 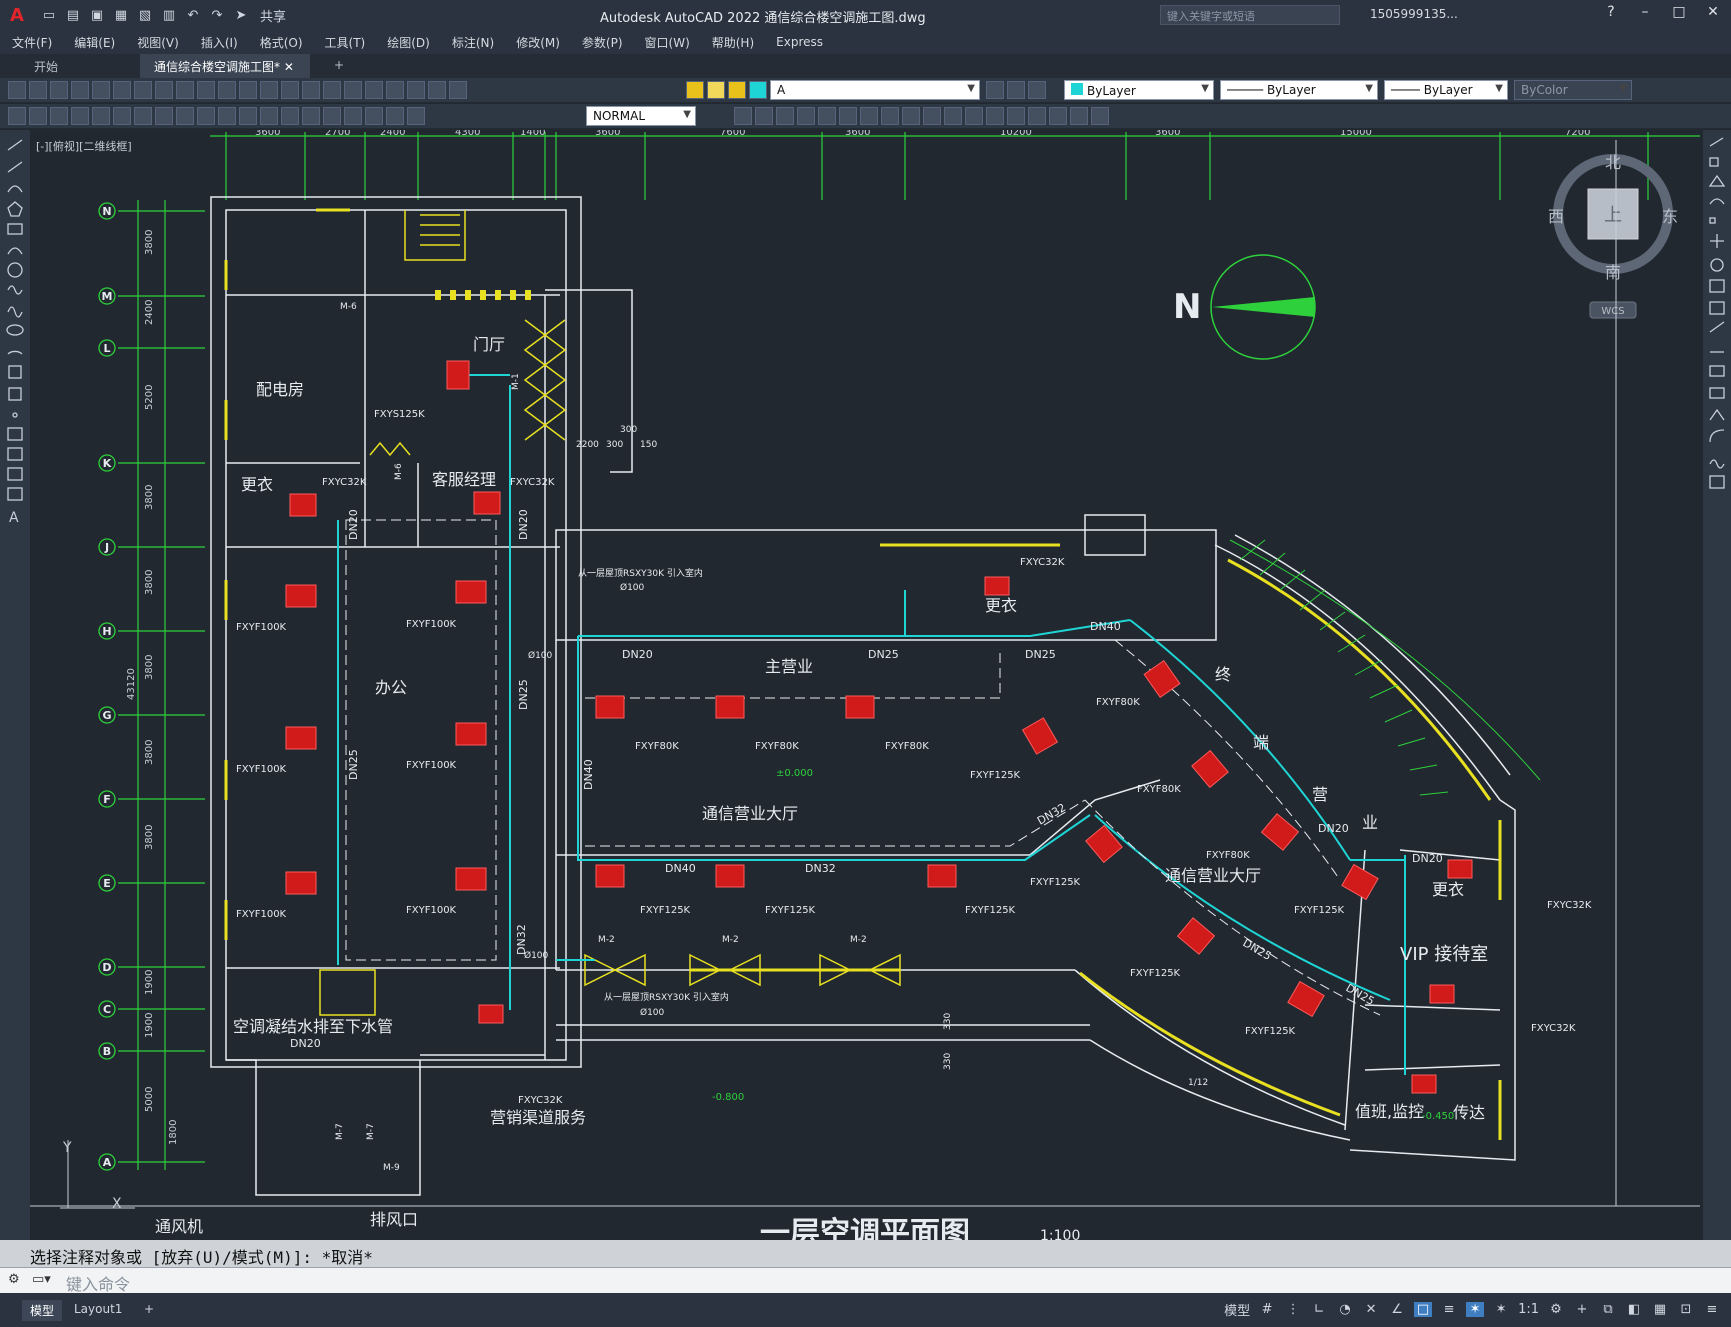 I want to click on help-icon: ?, so click(x=1611, y=12).